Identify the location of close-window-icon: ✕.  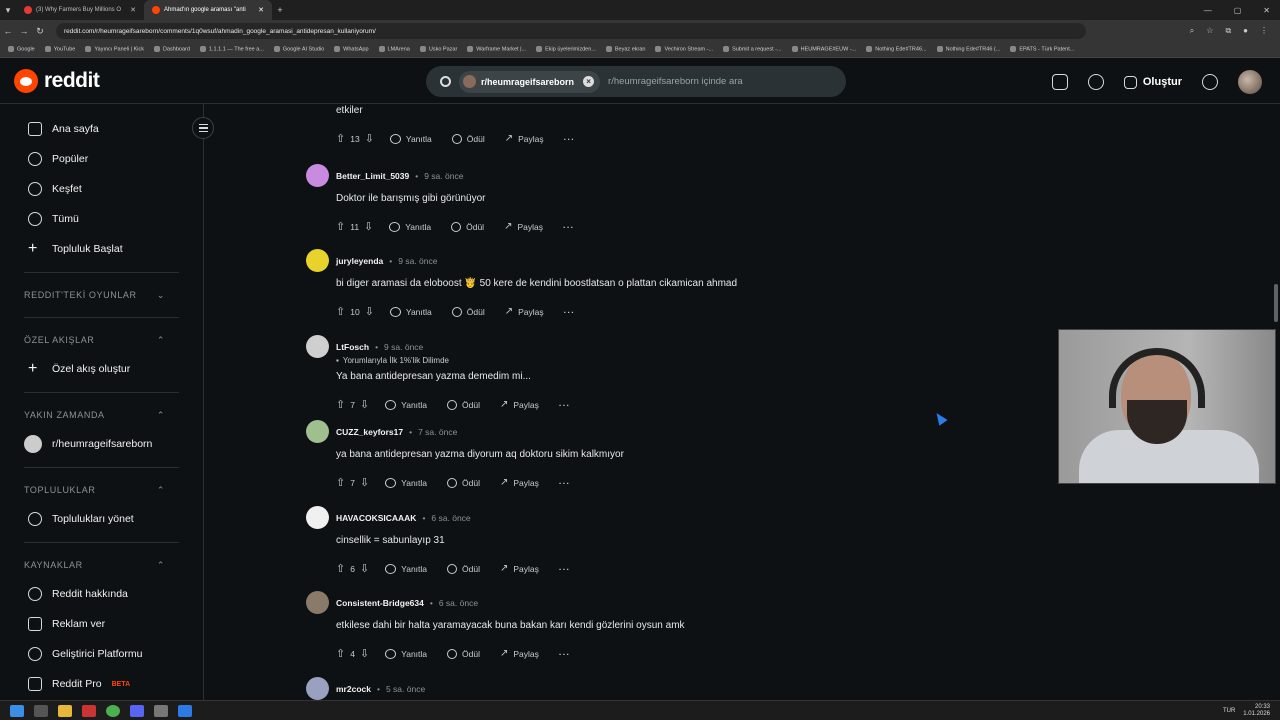
(1266, 10).